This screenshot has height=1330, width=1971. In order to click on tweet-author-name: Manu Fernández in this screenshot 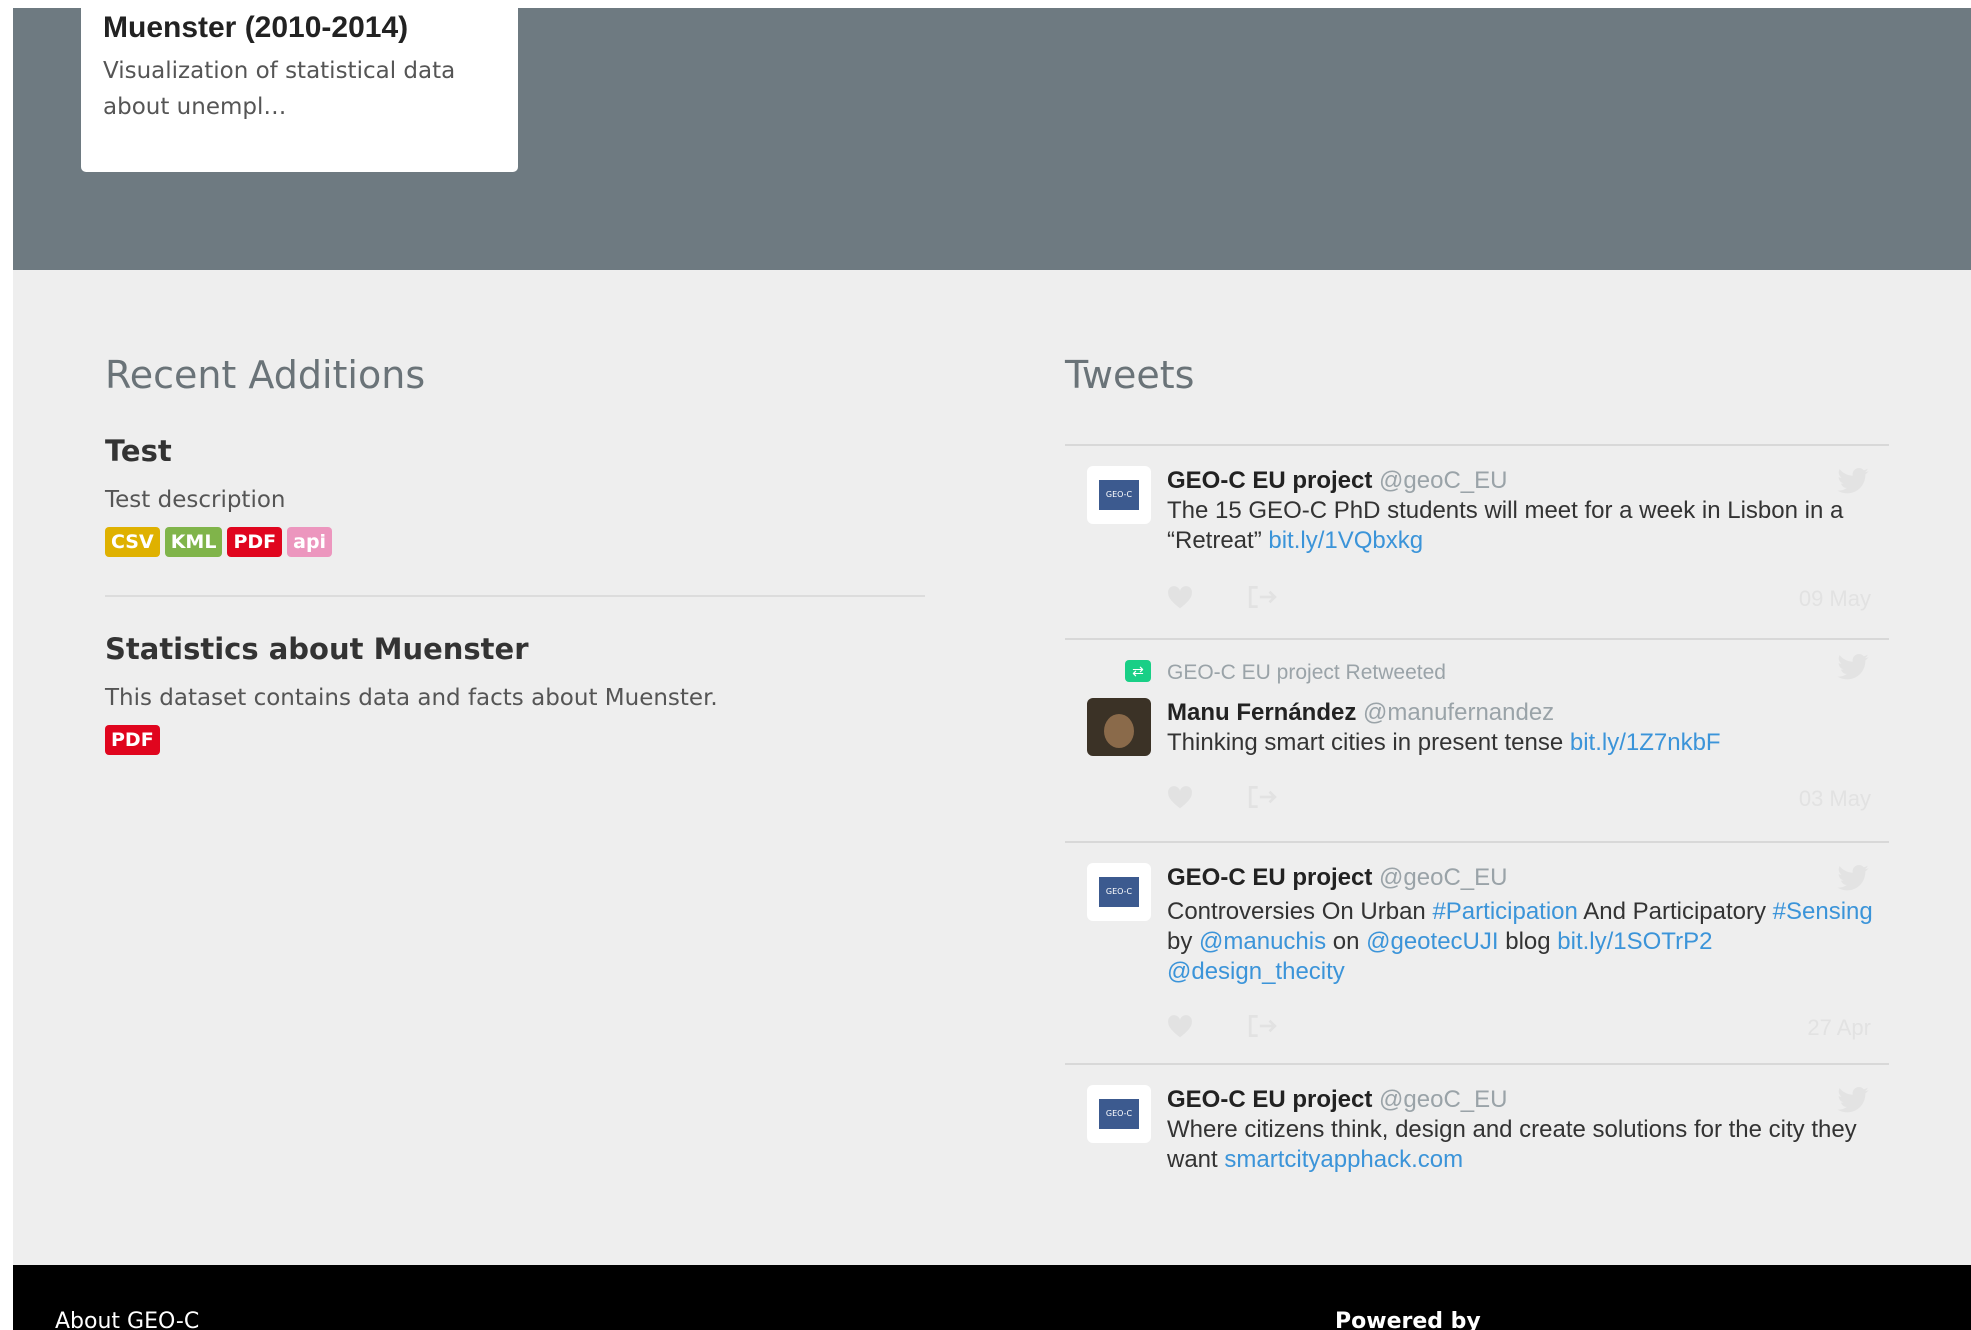, I will do `click(1261, 712)`.